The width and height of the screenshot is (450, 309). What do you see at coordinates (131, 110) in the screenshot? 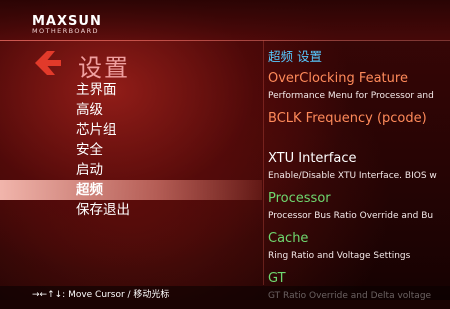
I see `menu-item: 高级` at bounding box center [131, 110].